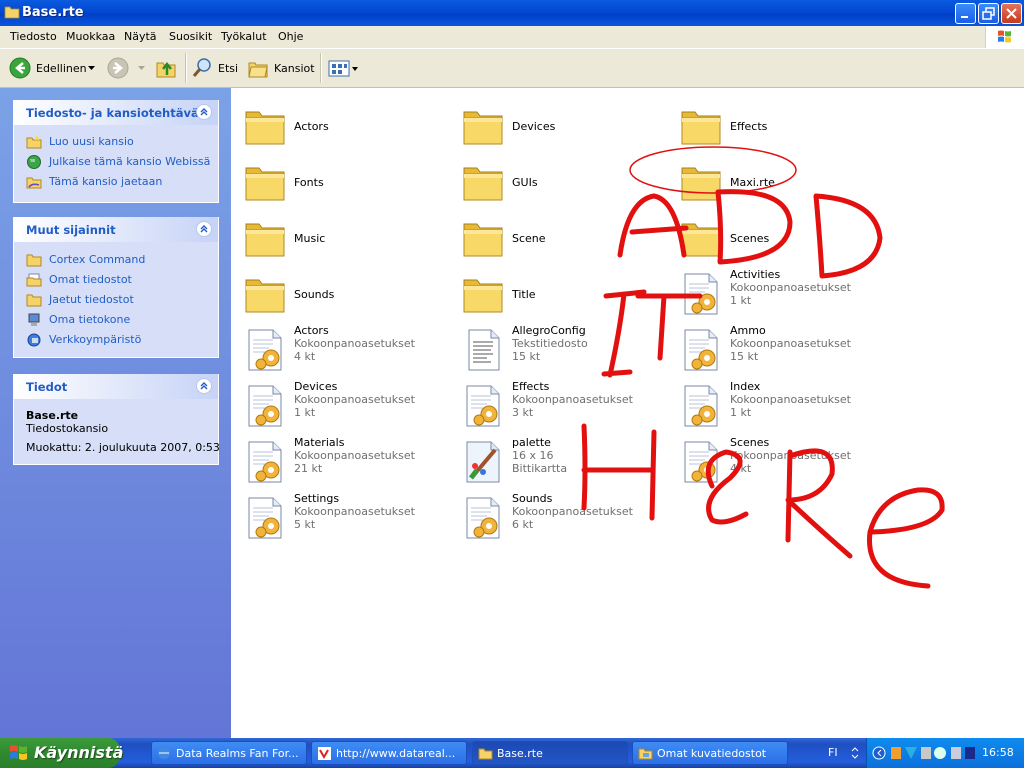  I want to click on menu-tools: Työkalut, so click(244, 36).